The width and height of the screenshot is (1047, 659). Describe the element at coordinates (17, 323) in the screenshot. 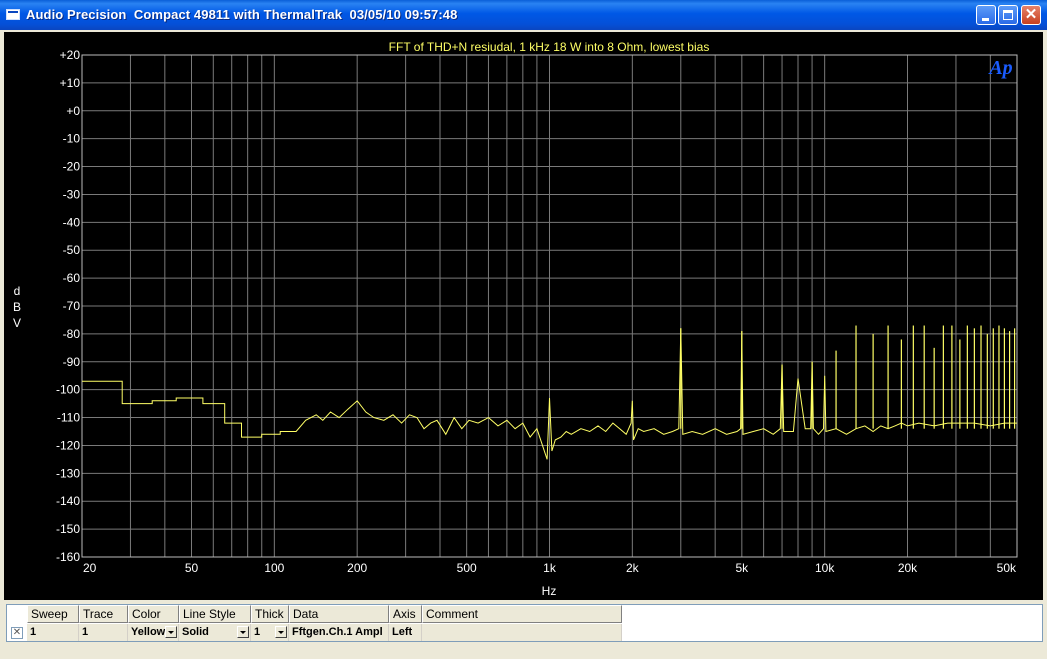

I see `y-axis-label-char: V` at that location.